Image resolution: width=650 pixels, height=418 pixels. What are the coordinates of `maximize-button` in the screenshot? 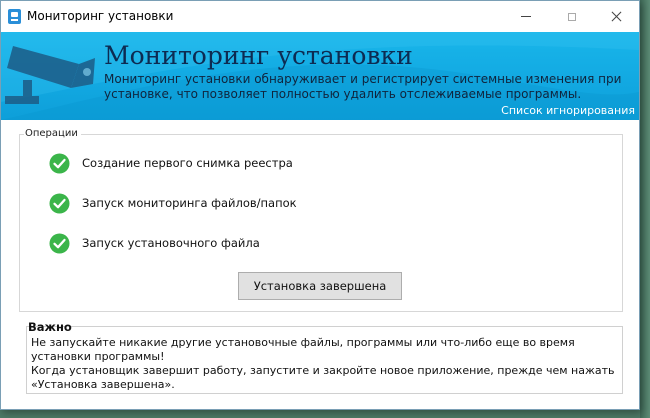 It's located at (572, 16).